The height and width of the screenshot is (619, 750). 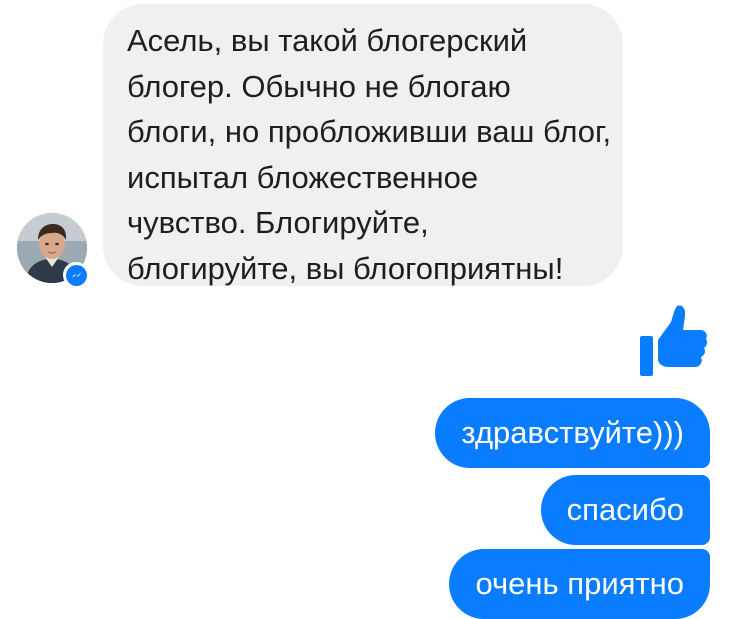 I want to click on outgoing-message-bubble: спасибо, so click(x=625, y=510).